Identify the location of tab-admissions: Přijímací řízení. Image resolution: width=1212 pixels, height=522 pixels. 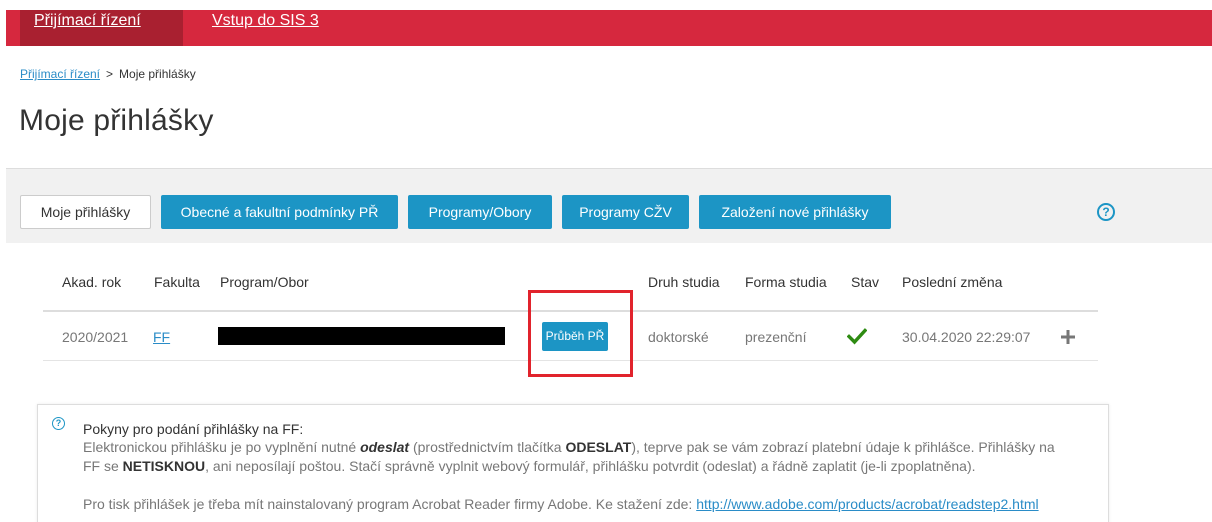
(101, 28).